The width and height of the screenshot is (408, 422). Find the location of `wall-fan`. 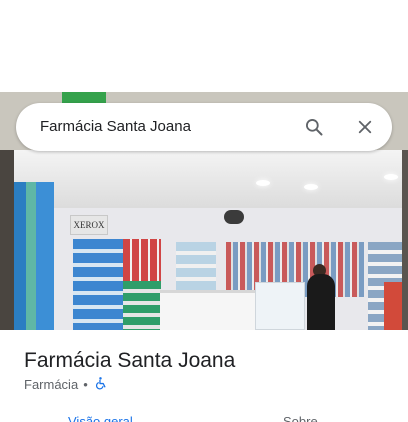

wall-fan is located at coordinates (234, 217).